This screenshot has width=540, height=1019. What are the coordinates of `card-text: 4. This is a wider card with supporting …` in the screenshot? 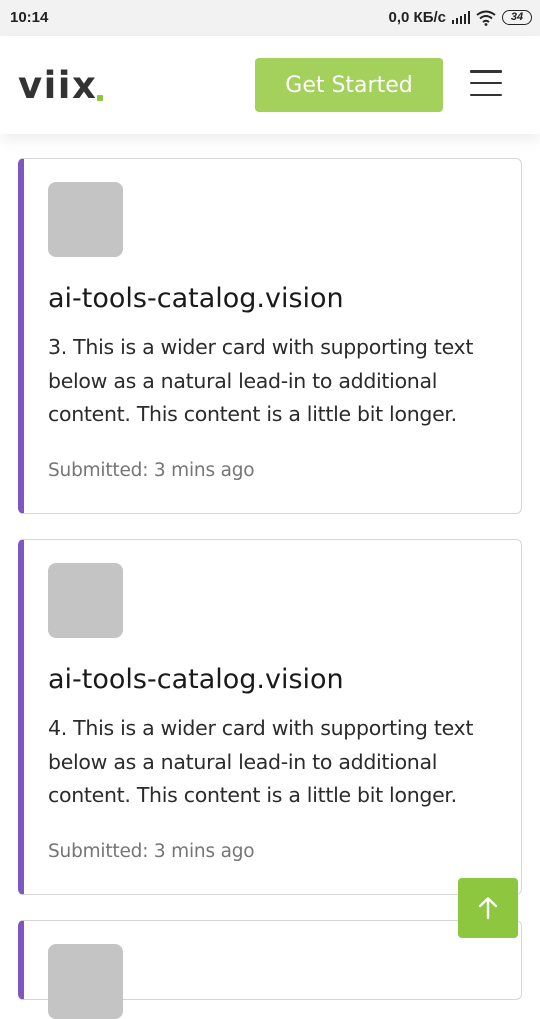 It's located at (261, 761).